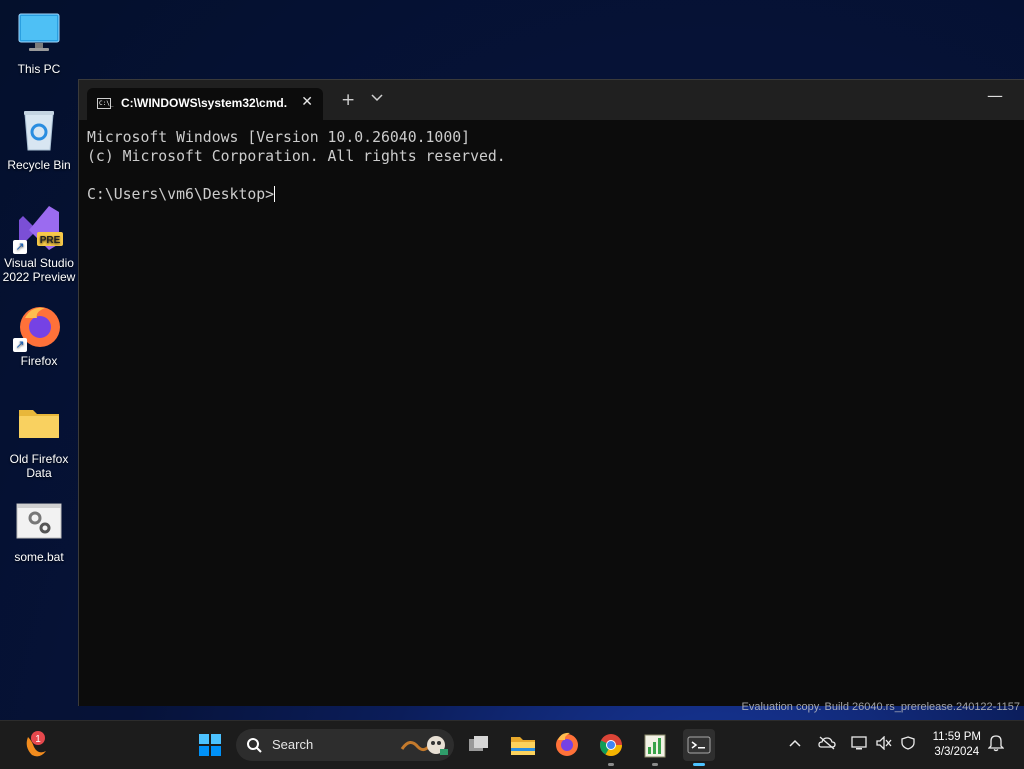 This screenshot has height=769, width=1024. I want to click on minimize-button: —, so click(995, 95).